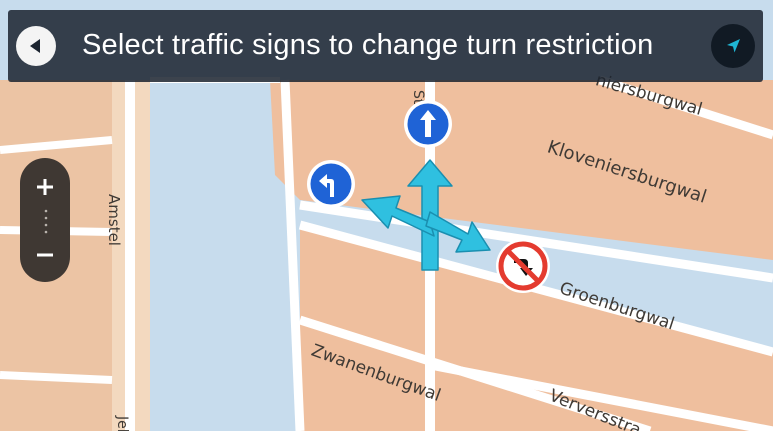 The width and height of the screenshot is (773, 431). I want to click on straight-arrow-icon, so click(428, 124).